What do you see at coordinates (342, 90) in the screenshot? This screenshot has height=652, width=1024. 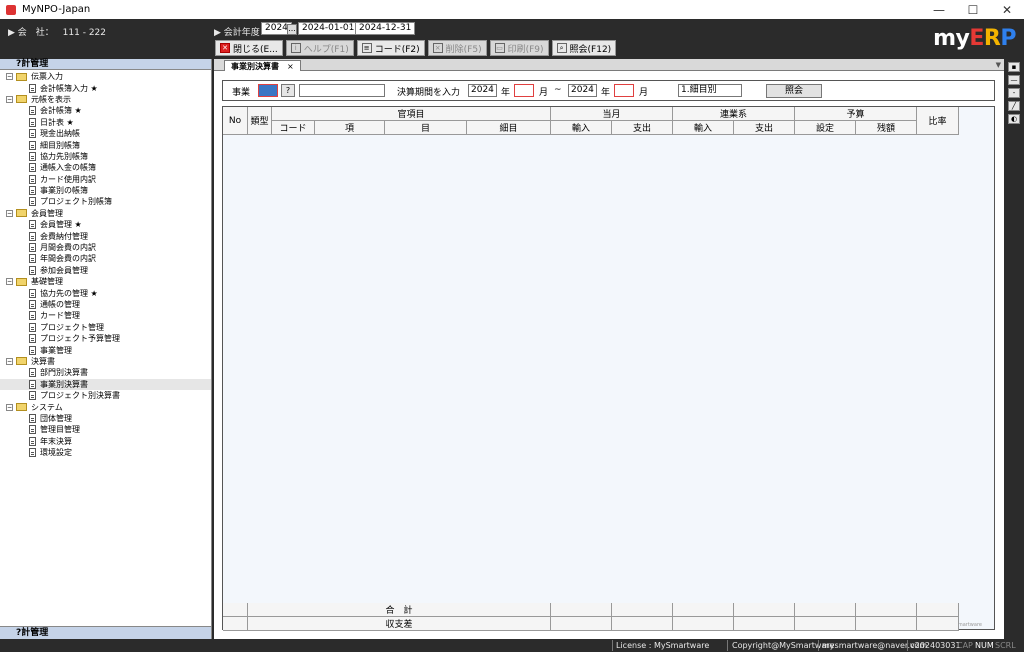 I see `business-name-field` at bounding box center [342, 90].